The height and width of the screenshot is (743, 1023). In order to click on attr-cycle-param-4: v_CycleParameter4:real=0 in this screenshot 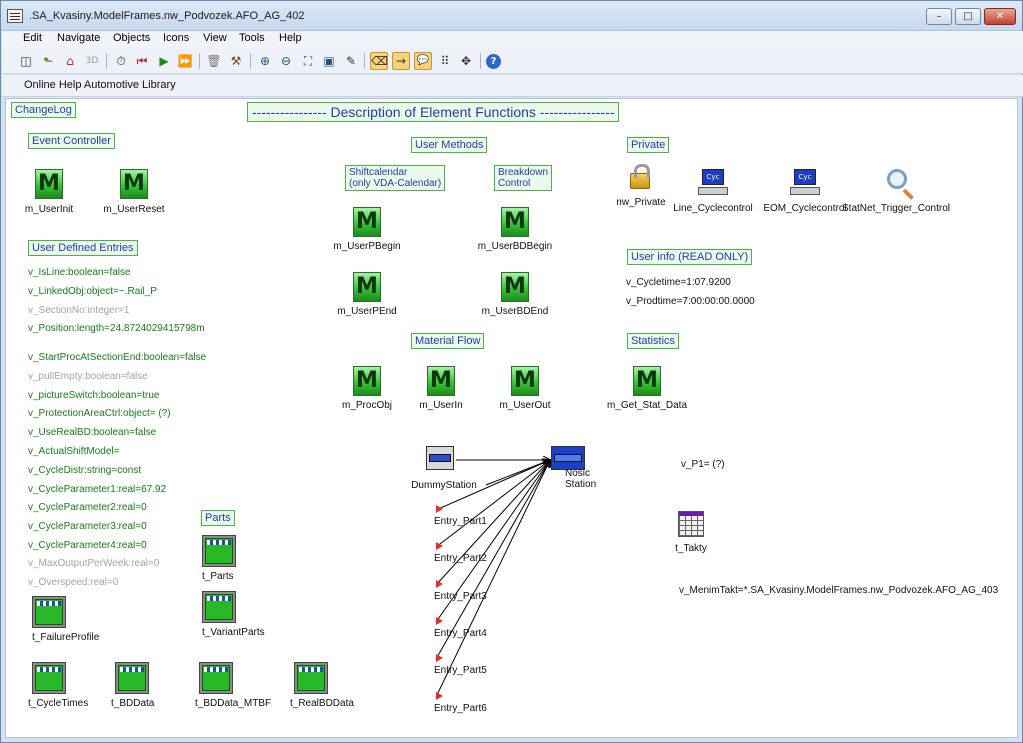, I will do `click(87, 545)`.